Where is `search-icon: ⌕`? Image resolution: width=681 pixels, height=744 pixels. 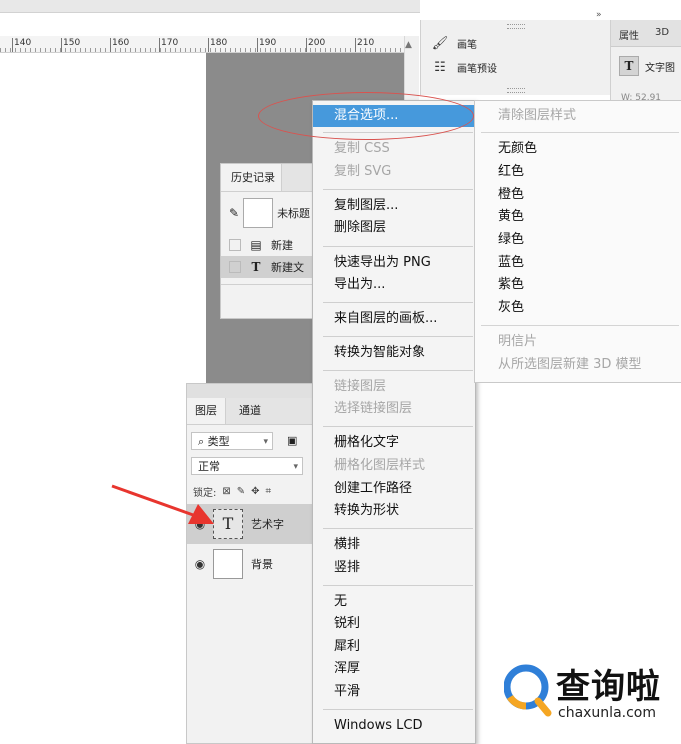 search-icon: ⌕ is located at coordinates (201, 441).